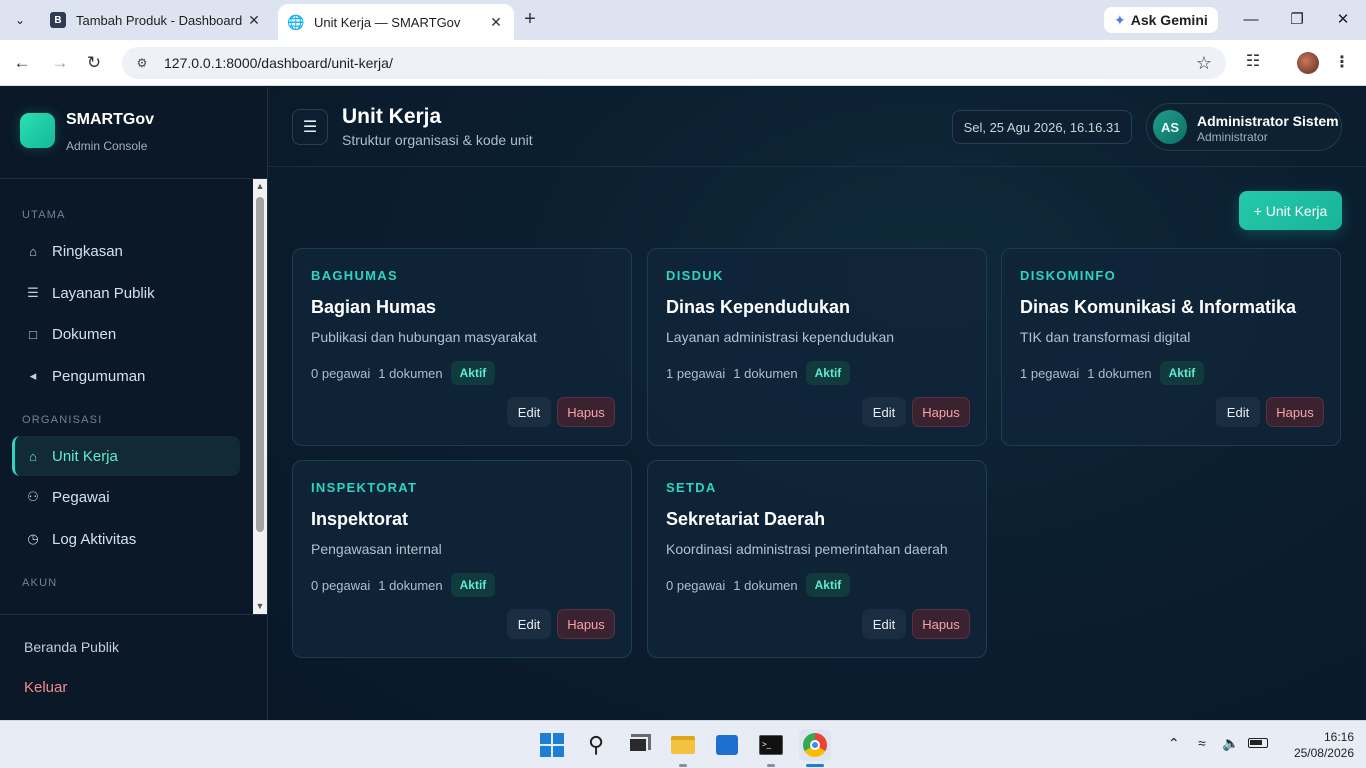  I want to click on unit-name: Bagian Humas, so click(374, 307).